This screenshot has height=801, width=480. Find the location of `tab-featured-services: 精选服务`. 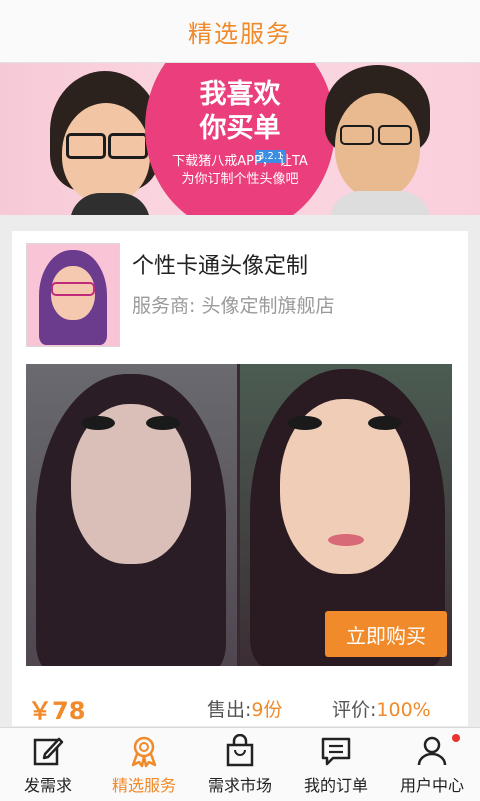

tab-featured-services: 精选服务 is located at coordinates (144, 764).